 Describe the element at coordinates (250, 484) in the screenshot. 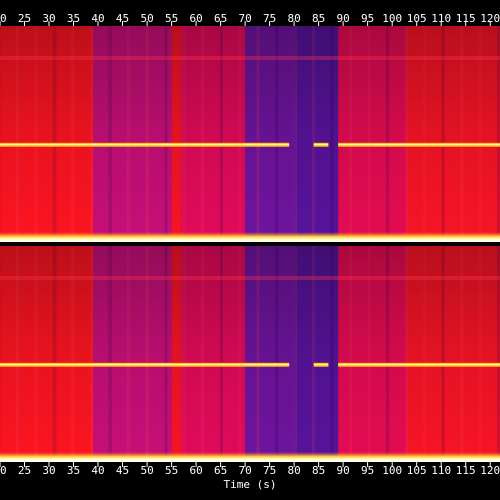

I see `x-axis-label: Time (s)` at that location.